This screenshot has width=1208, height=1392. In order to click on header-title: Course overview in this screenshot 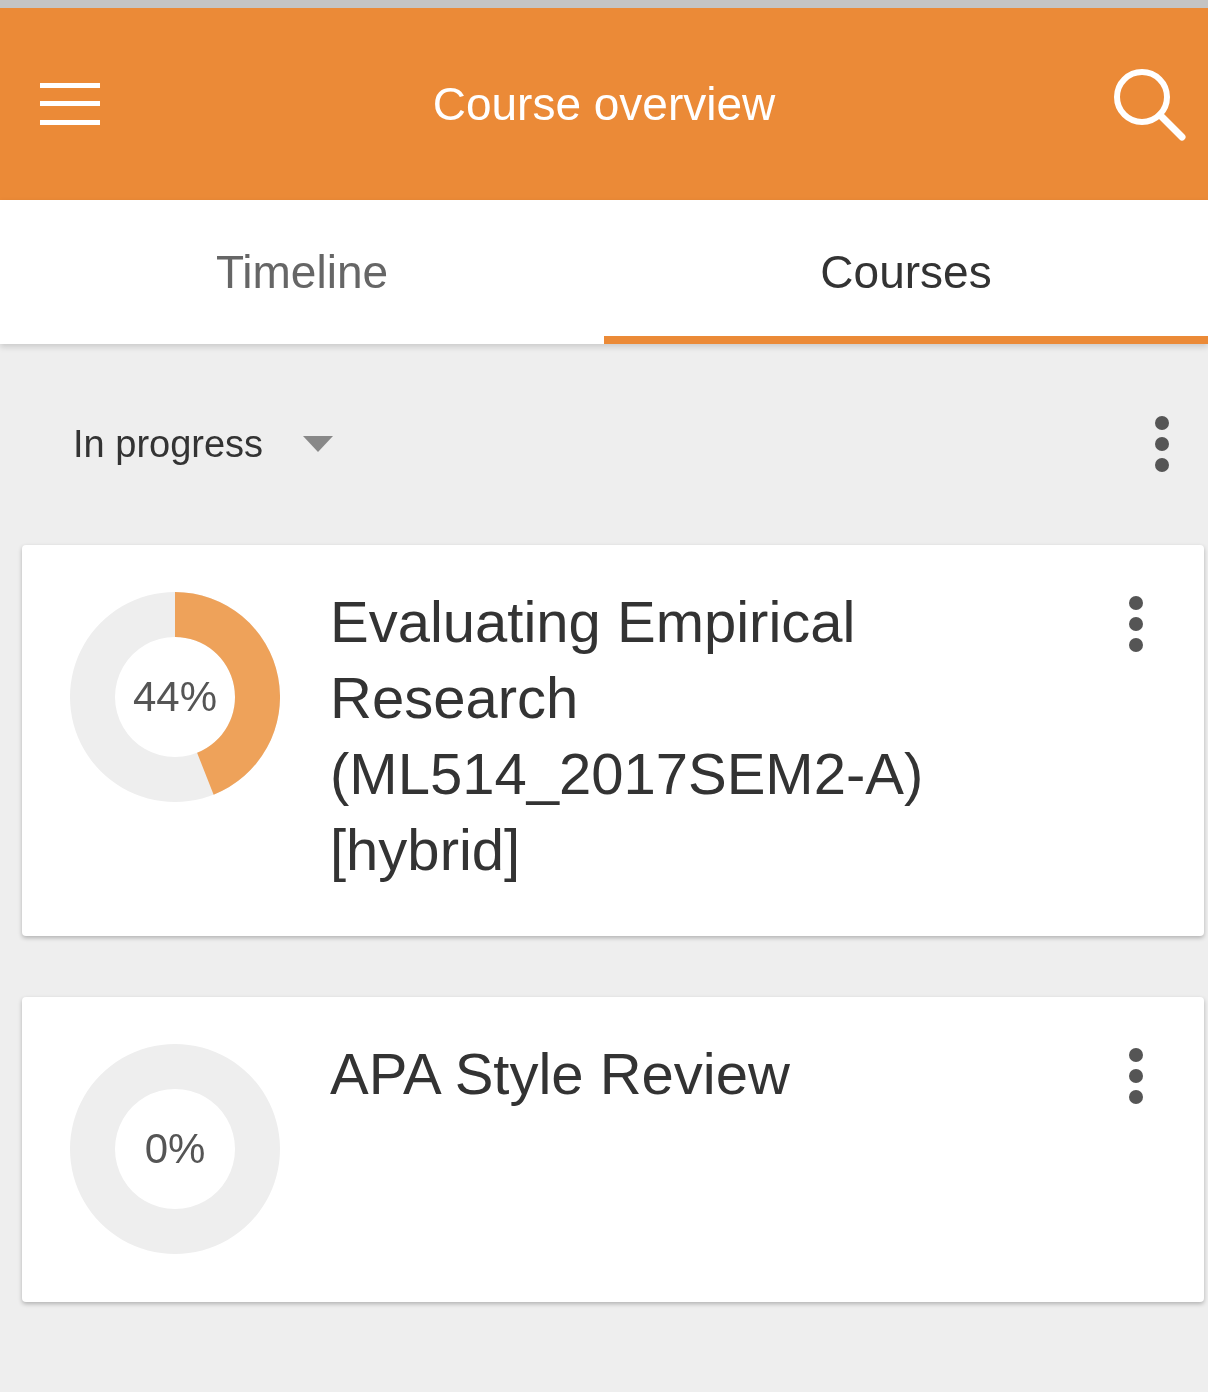, I will do `click(604, 104)`.